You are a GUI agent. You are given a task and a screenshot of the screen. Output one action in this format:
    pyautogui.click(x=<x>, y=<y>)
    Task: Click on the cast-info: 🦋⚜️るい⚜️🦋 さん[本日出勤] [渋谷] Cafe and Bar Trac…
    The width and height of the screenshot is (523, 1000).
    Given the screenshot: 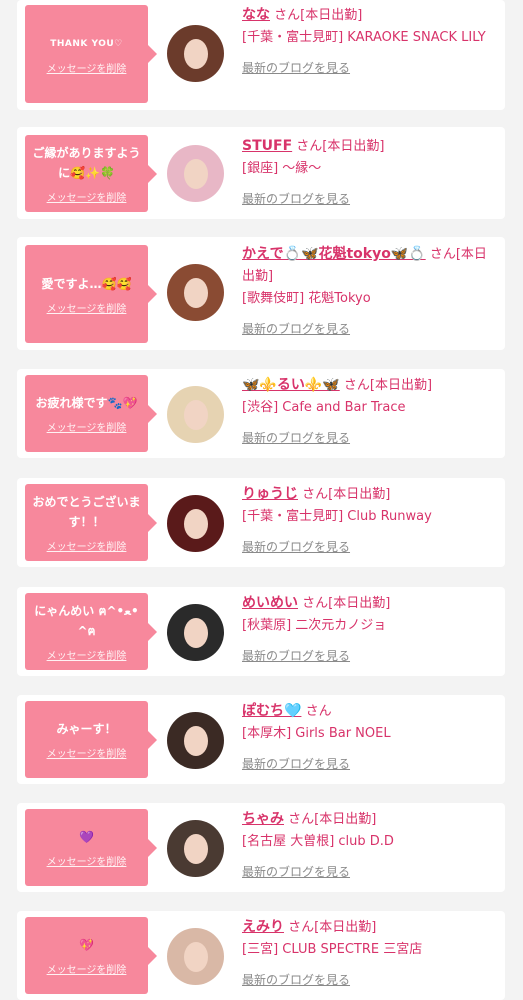 What is the action you would take?
    pyautogui.click(x=369, y=411)
    